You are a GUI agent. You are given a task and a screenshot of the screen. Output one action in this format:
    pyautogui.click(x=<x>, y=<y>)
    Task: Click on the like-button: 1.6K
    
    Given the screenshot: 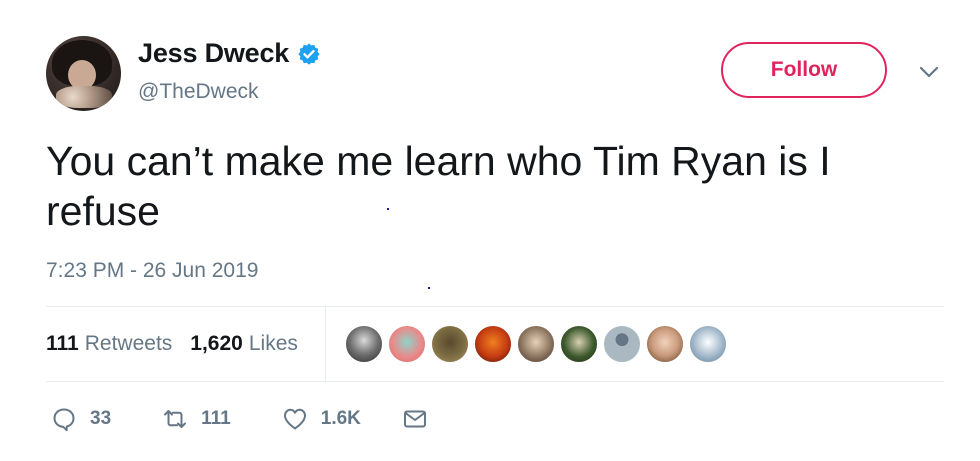 What is the action you would take?
    pyautogui.click(x=321, y=419)
    